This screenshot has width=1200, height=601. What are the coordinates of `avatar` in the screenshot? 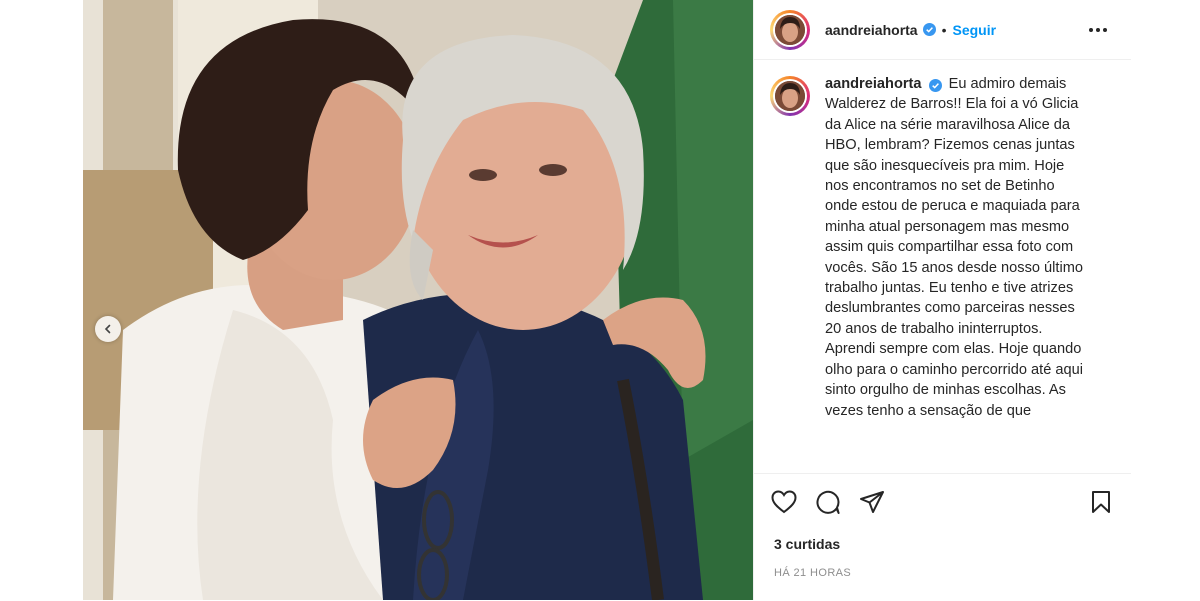 It's located at (790, 29).